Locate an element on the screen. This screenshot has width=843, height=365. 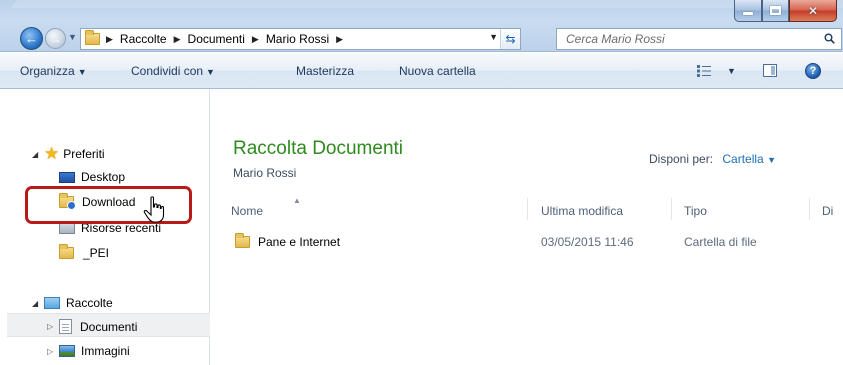
forward-arrow-icon: → is located at coordinates (55, 38).